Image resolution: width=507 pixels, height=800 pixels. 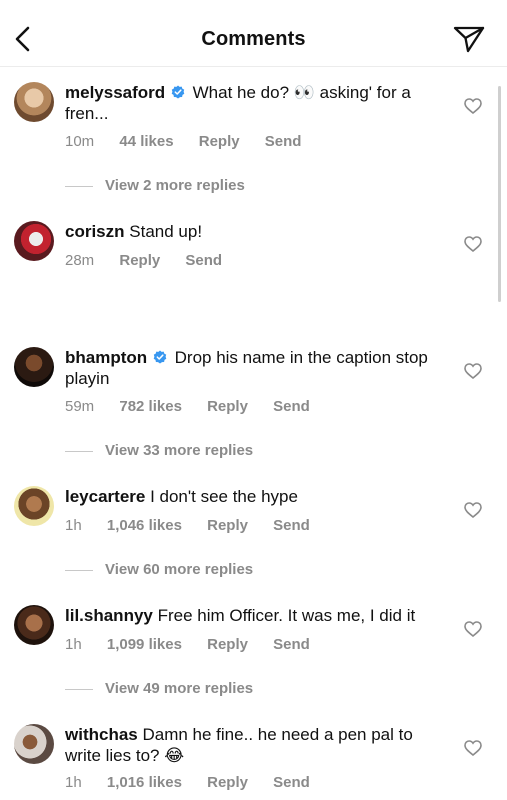 I want to click on paper-plane-icon, so click(x=469, y=39).